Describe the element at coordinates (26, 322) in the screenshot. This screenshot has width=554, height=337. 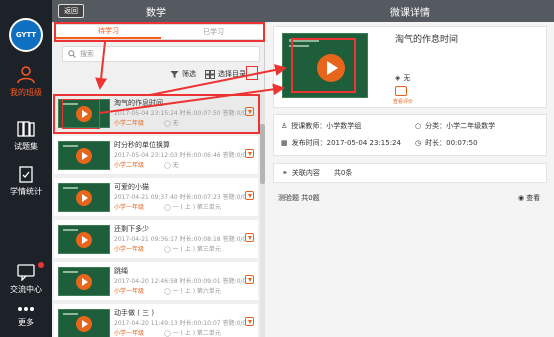
I see `nav-more-label: 更多` at that location.